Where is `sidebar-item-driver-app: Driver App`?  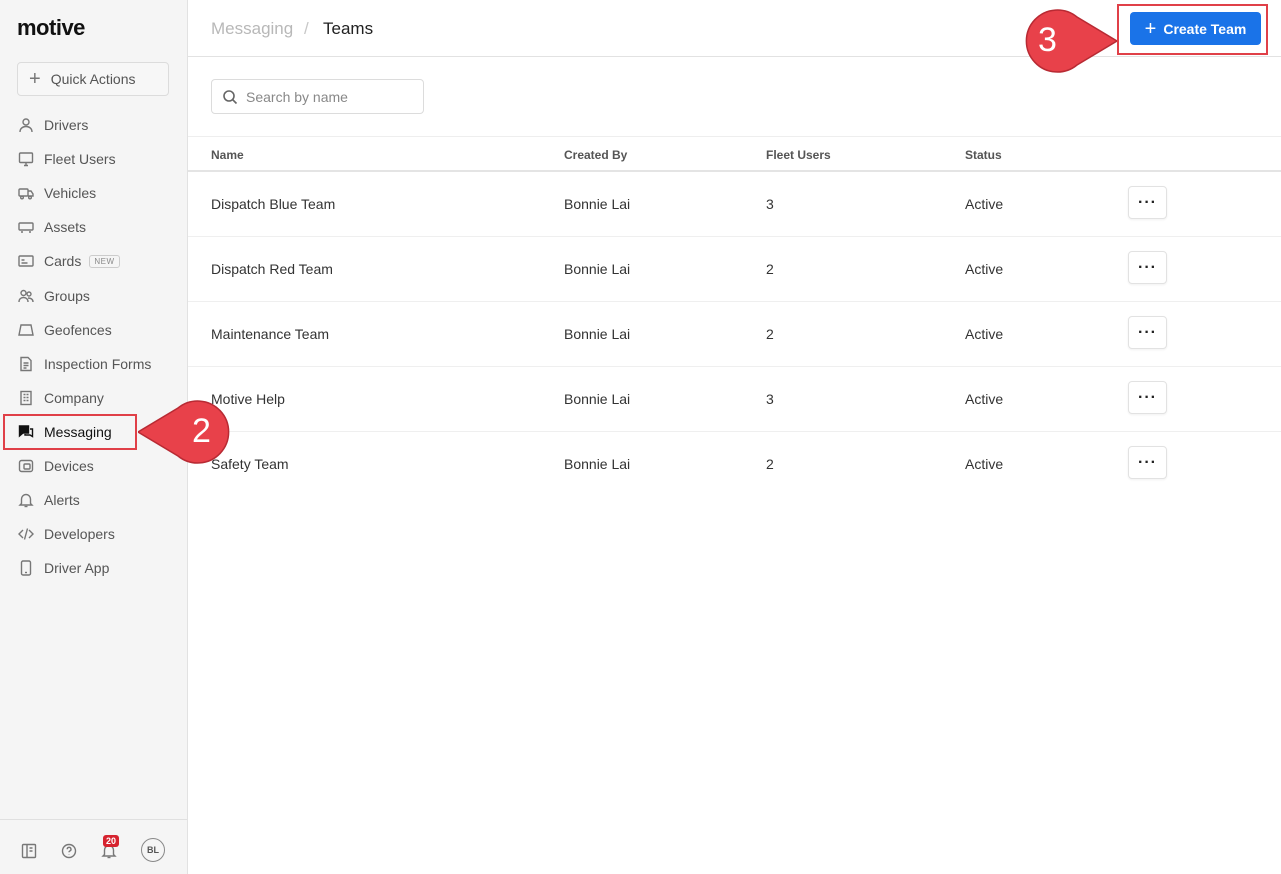 sidebar-item-driver-app: Driver App is located at coordinates (94, 568).